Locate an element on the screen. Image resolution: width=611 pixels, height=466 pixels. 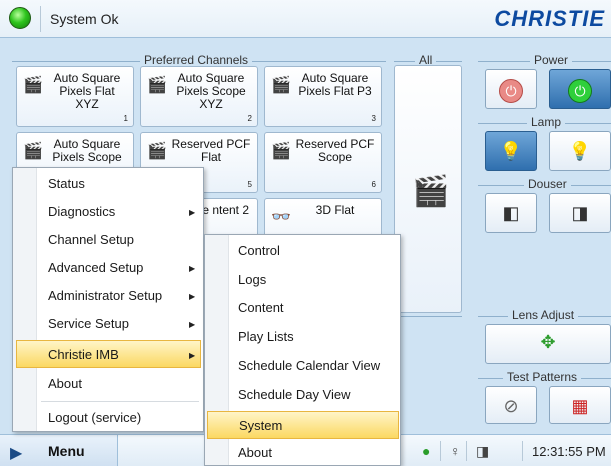
submenu-item-schedule-calendar-view: Schedule Calendar View is located at coordinates (302, 366).